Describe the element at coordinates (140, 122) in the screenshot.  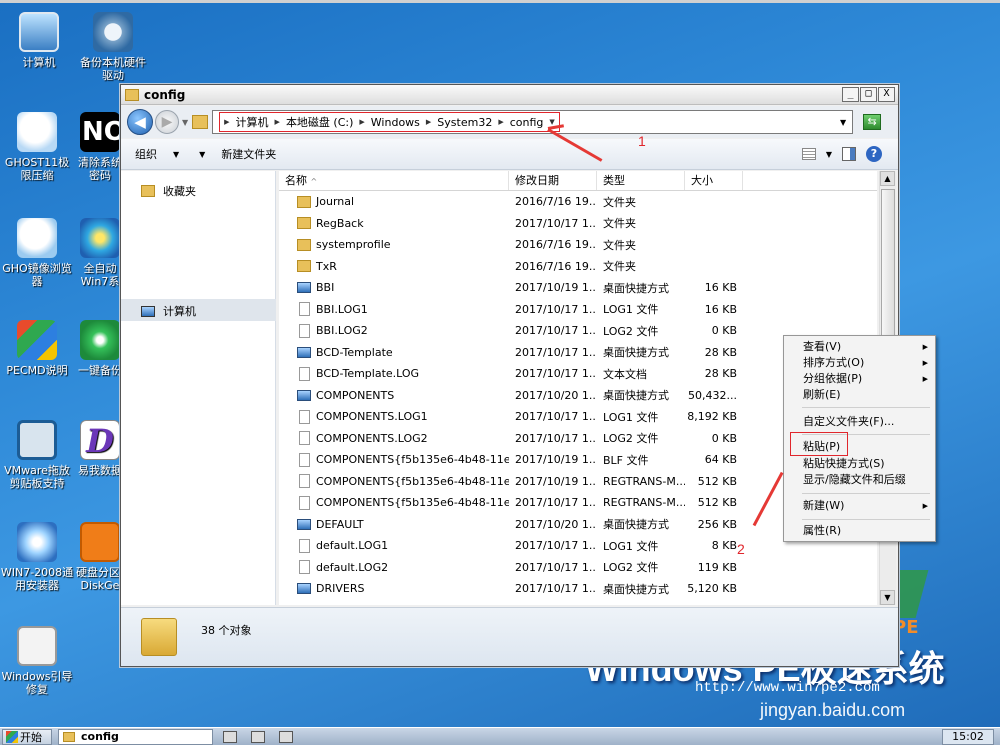
I see `back-button: ◀` at that location.